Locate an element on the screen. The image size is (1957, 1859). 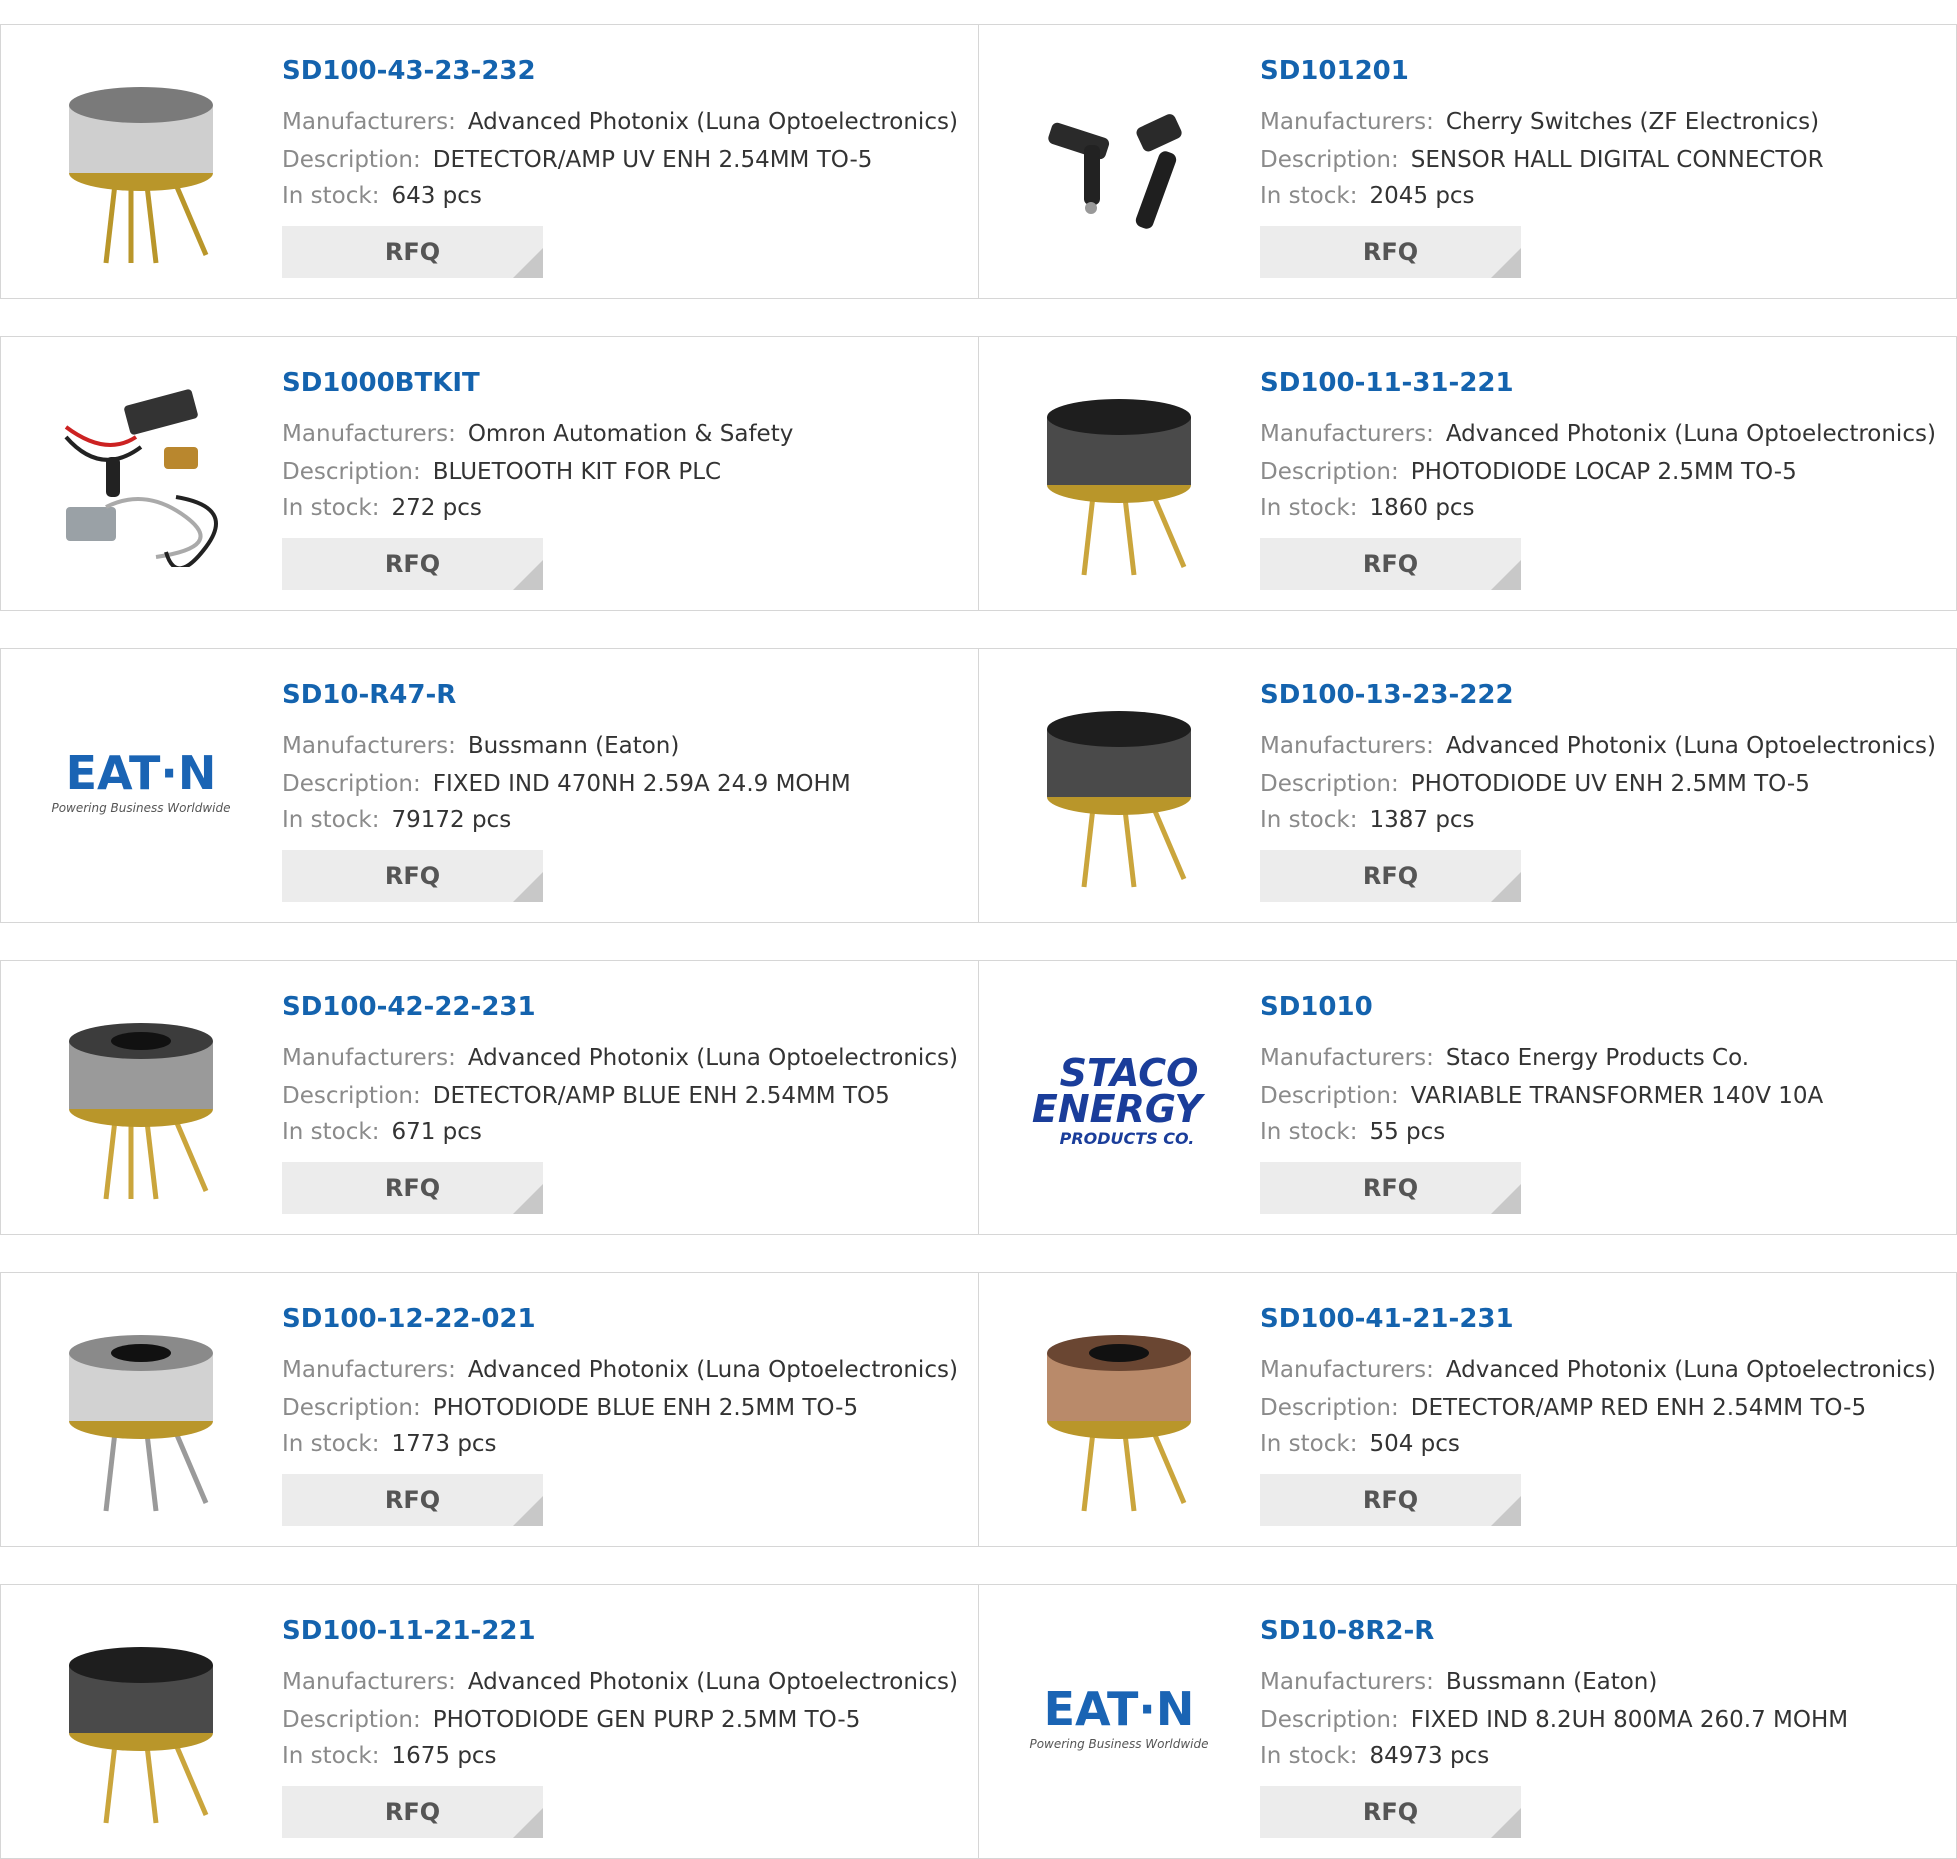
stock-value: 79172 pcs is located at coordinates (451, 820).